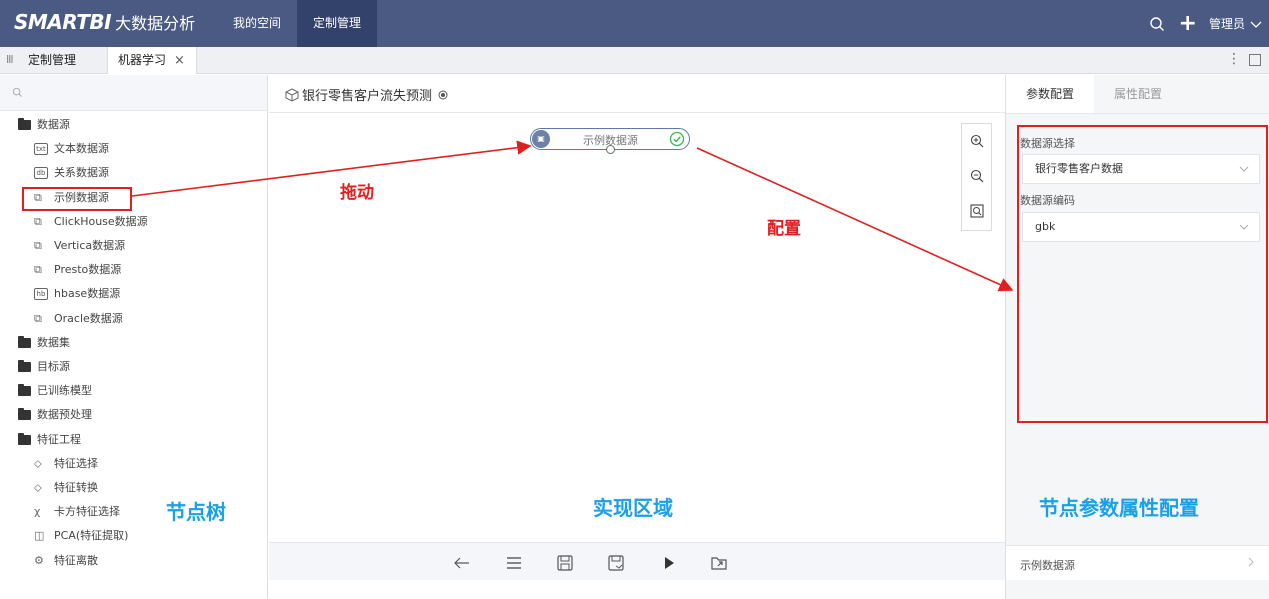 The image size is (1269, 599). Describe the element at coordinates (719, 563) in the screenshot. I see `export-icon` at that location.